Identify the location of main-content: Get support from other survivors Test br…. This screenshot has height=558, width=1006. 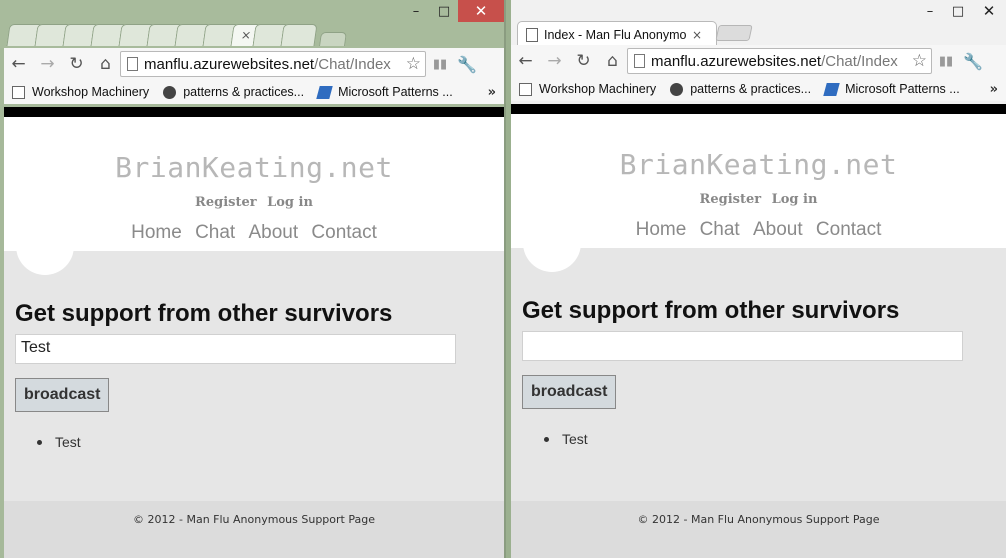
(254, 375).